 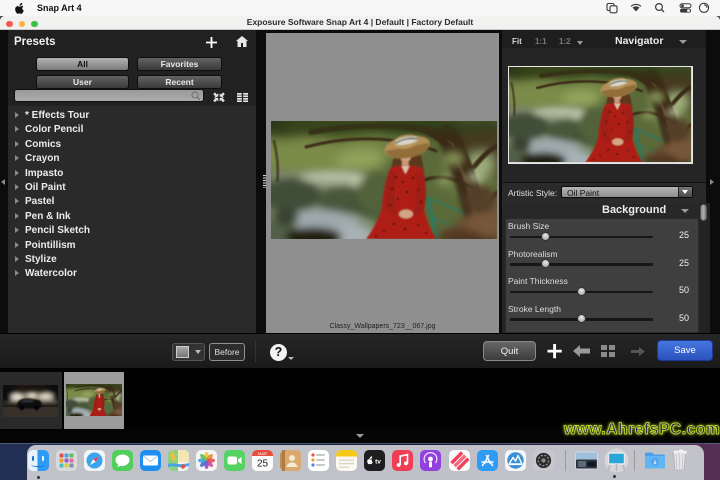 What do you see at coordinates (378, 462) in the screenshot?
I see `svg-text: tv` at bounding box center [378, 462].